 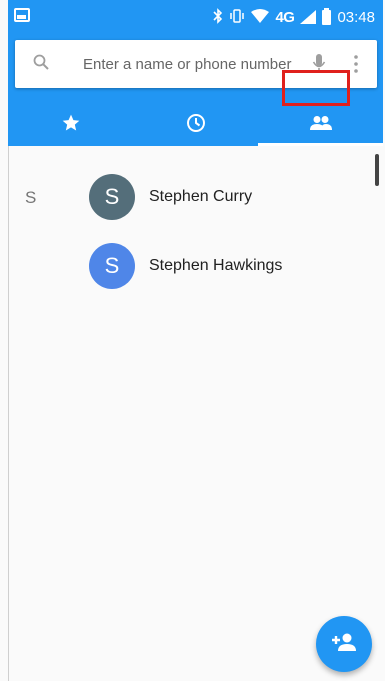 I want to click on people-icon, so click(x=321, y=123).